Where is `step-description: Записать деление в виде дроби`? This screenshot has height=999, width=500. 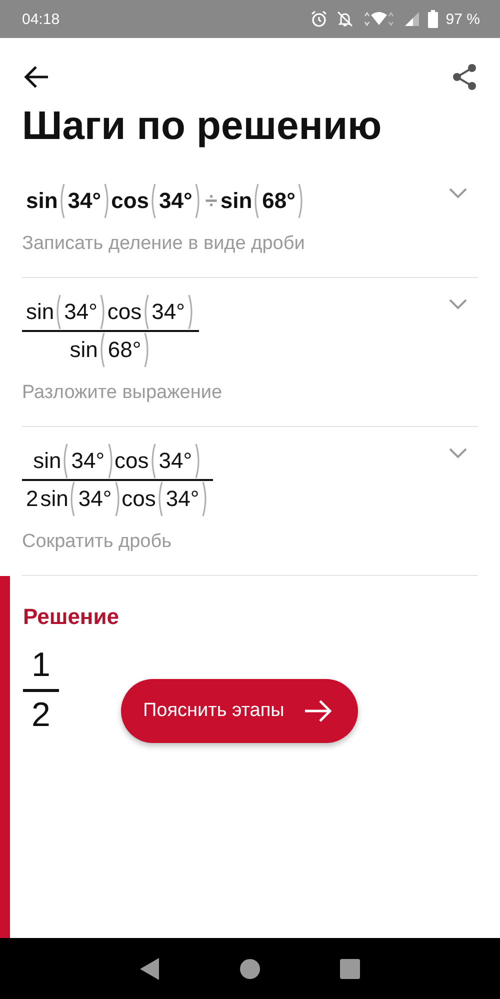
step-description: Записать деление в виде дроби is located at coordinates (164, 244).